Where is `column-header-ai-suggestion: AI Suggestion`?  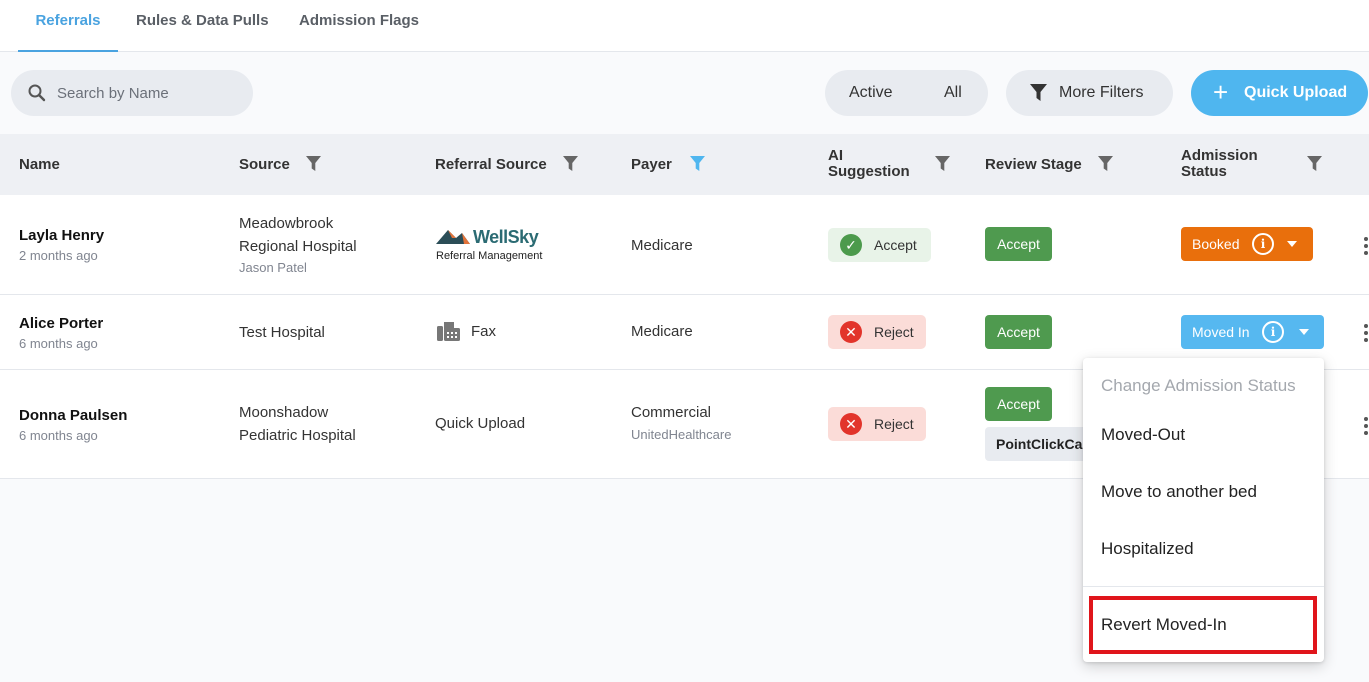
column-header-ai-suggestion: AI Suggestion is located at coordinates (869, 164).